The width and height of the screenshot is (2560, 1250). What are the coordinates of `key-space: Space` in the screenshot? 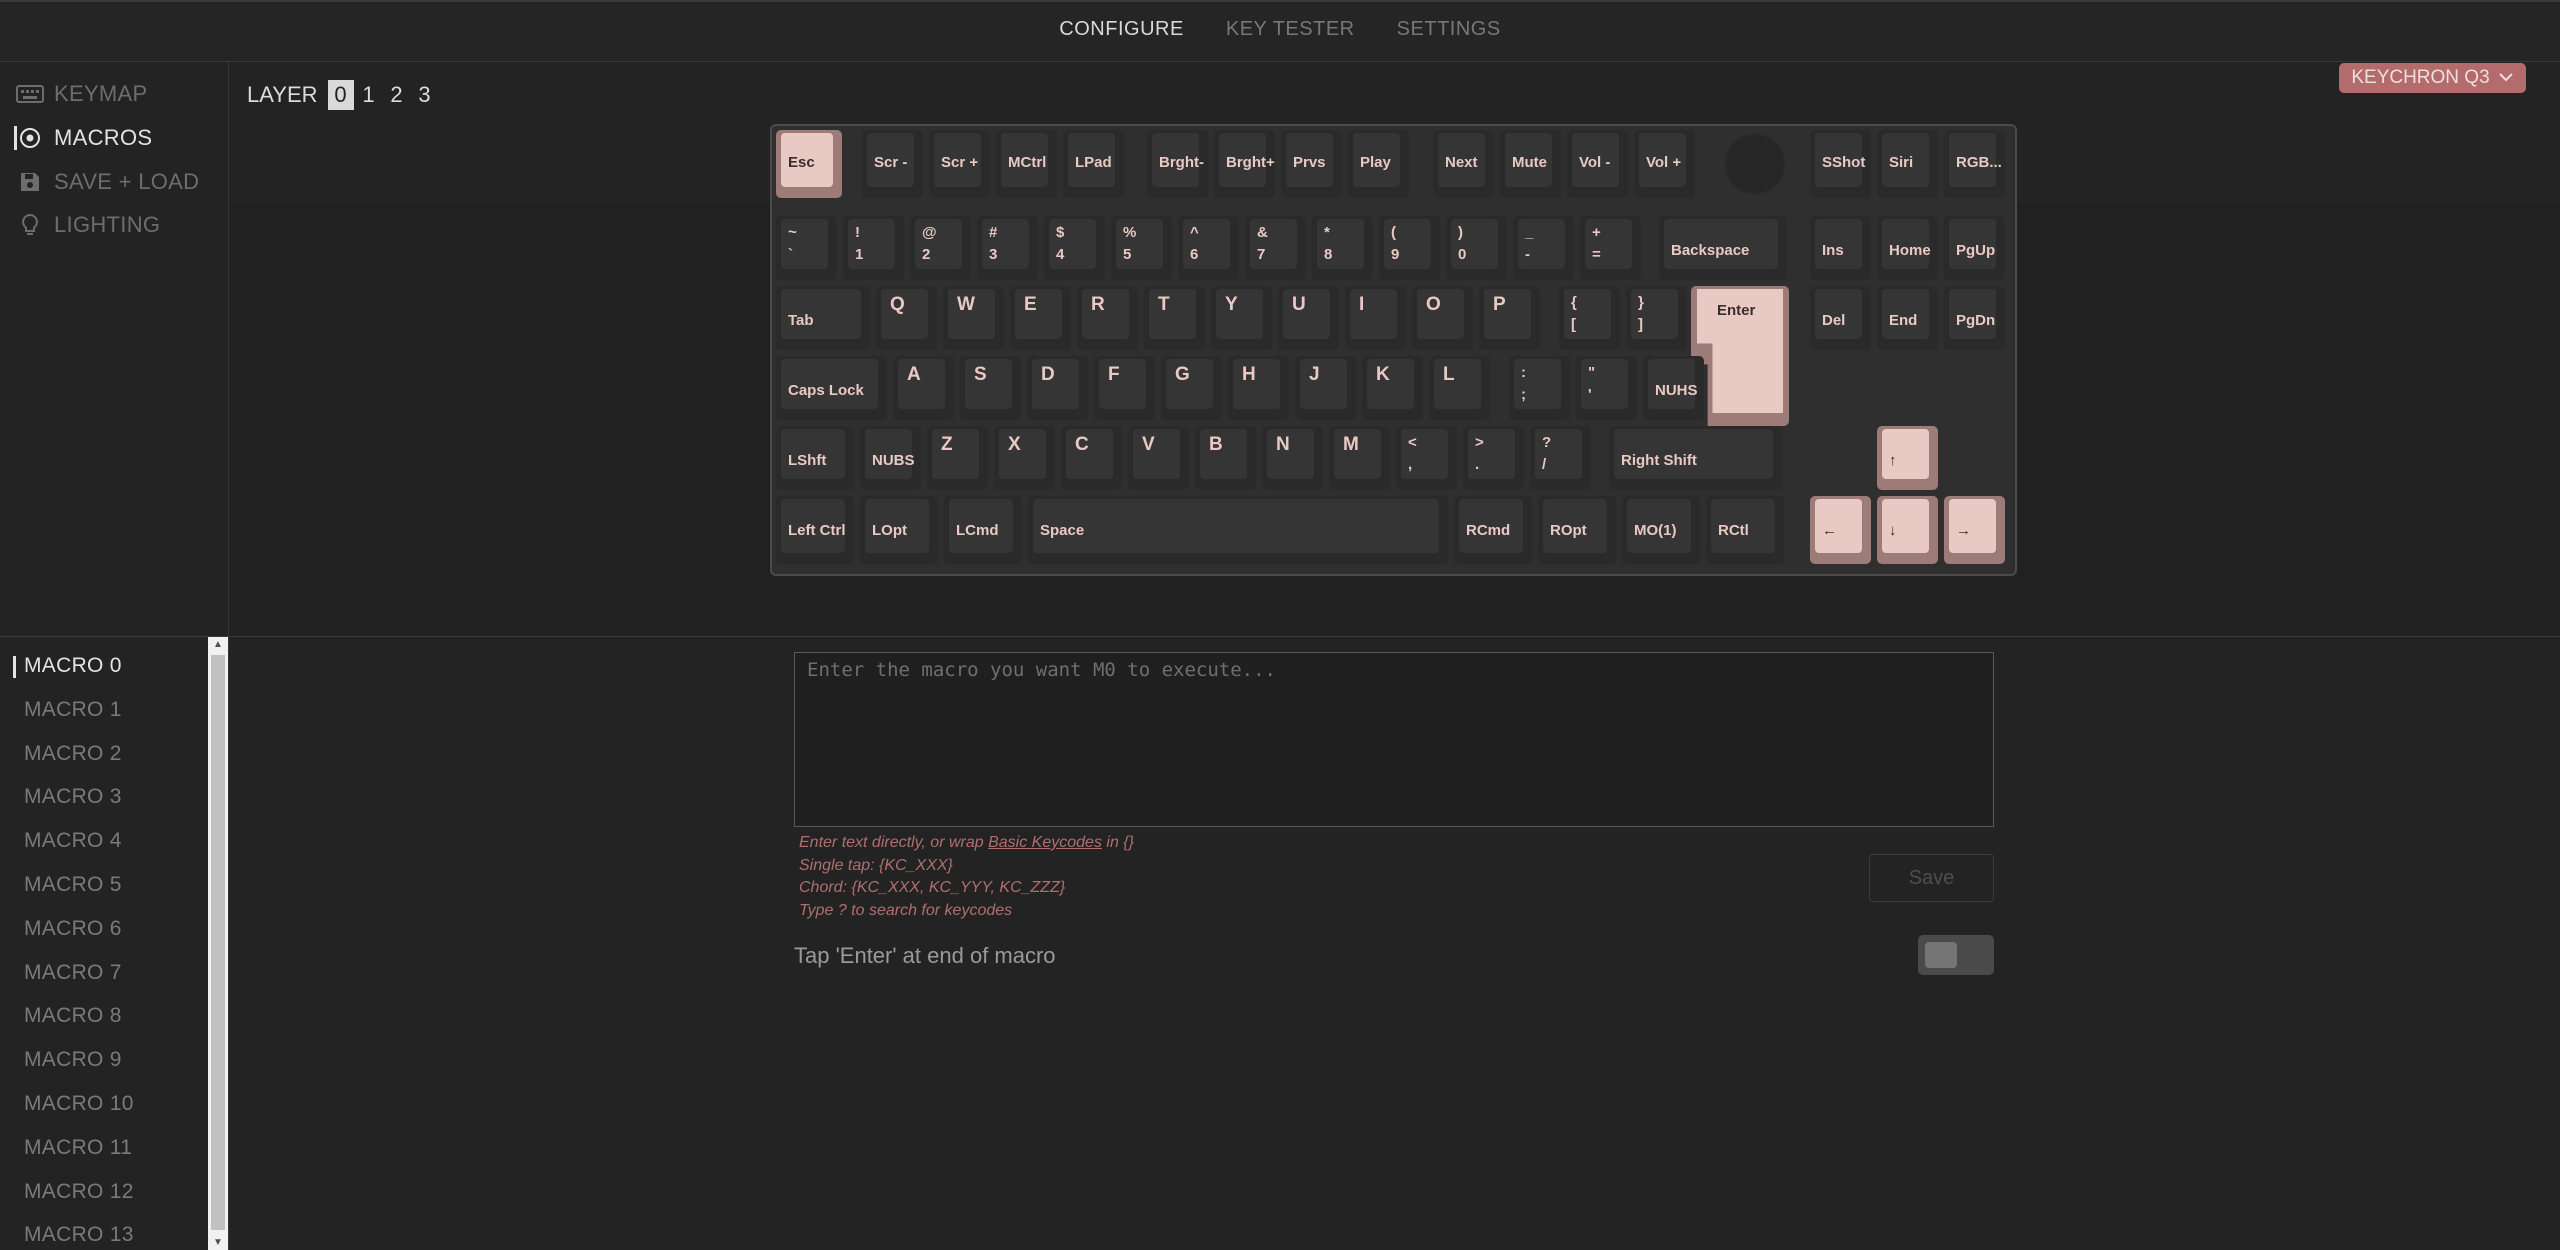 It's located at (1238, 530).